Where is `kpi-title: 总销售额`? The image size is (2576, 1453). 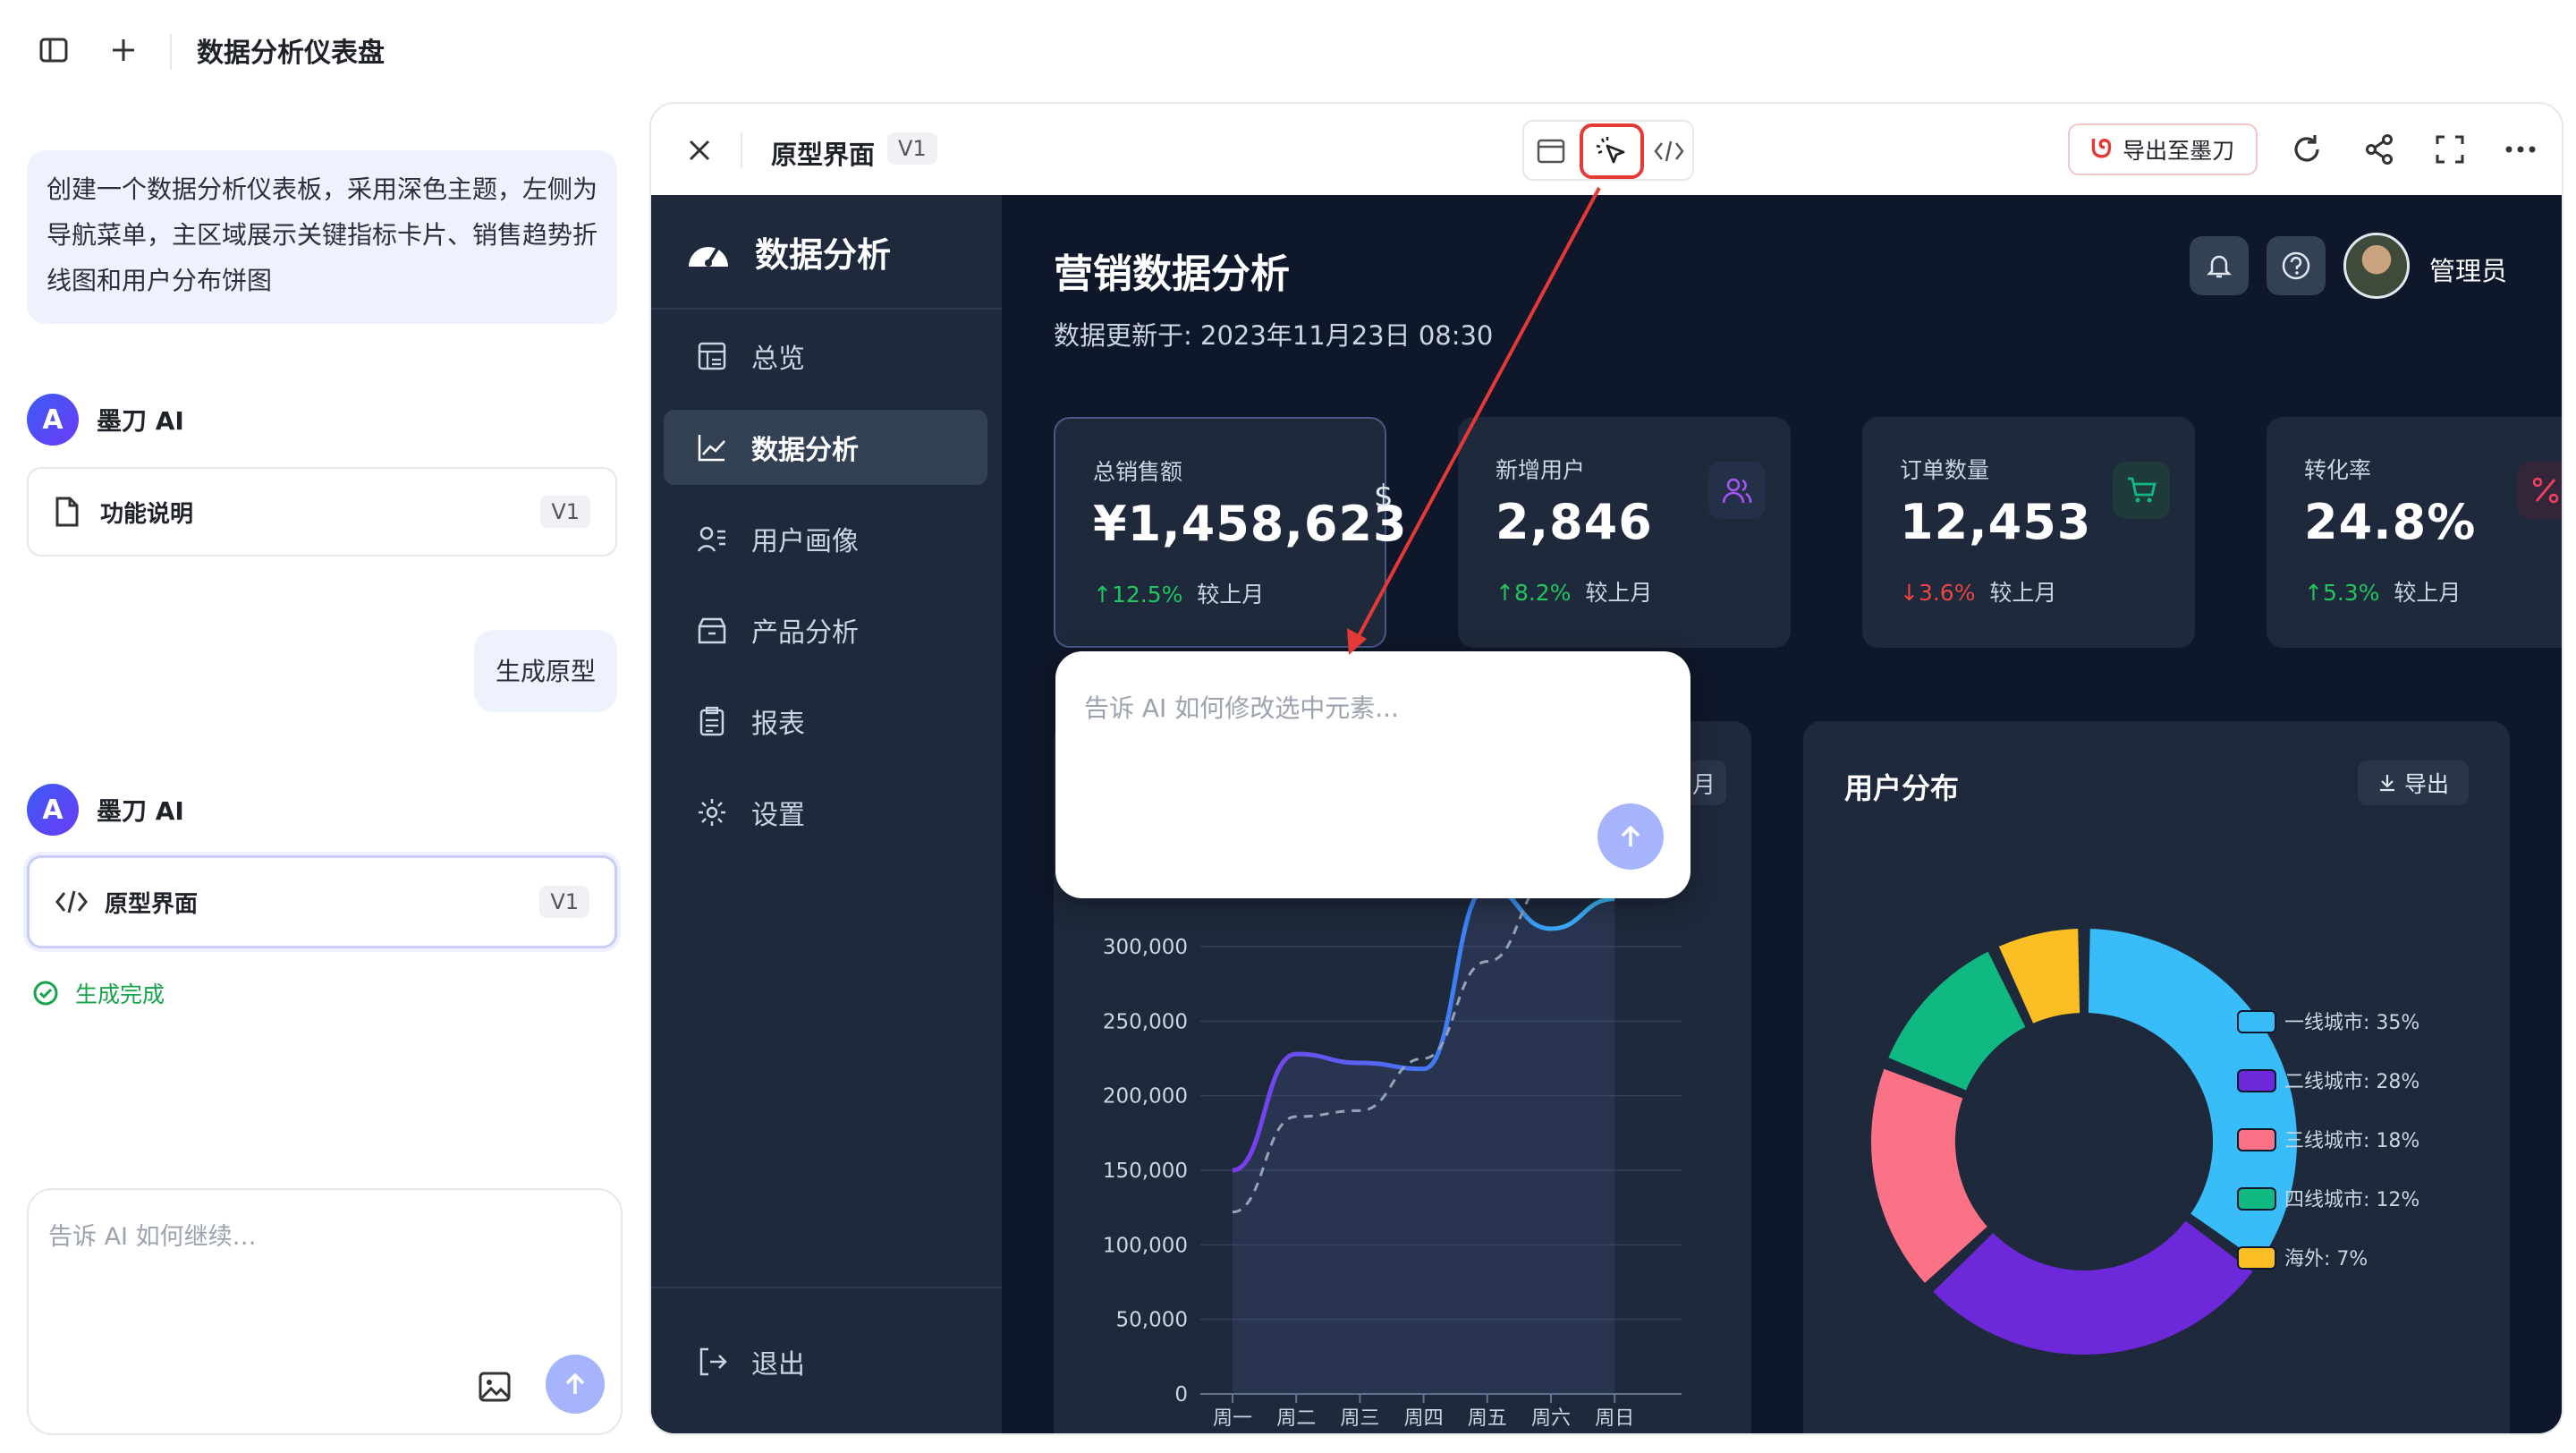
kpi-title: 总销售额 is located at coordinates (1138, 472).